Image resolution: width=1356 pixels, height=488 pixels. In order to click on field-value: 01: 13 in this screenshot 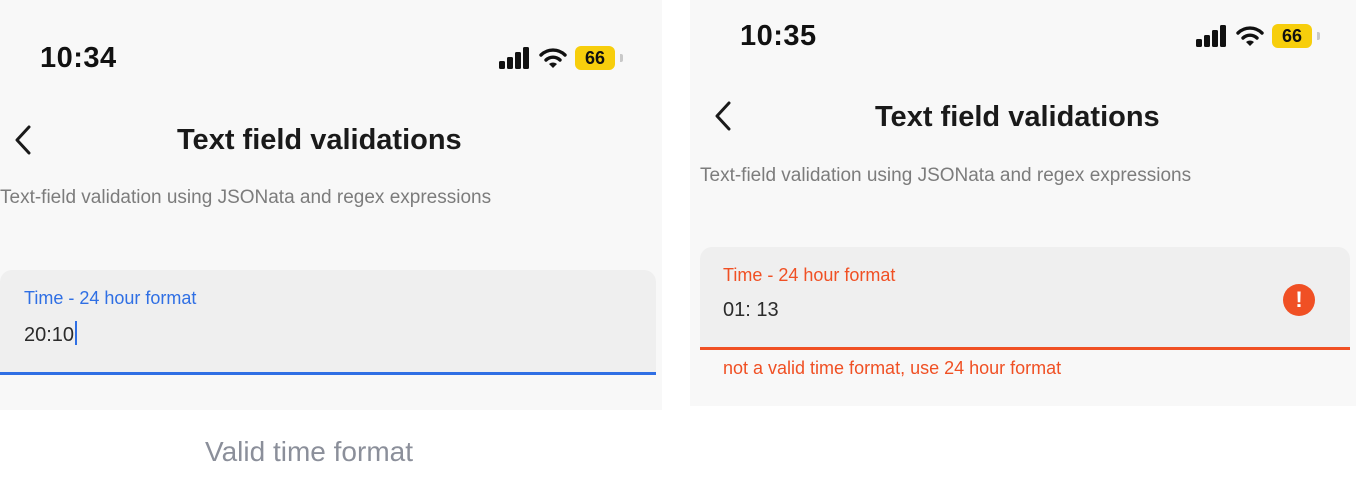, I will do `click(751, 310)`.